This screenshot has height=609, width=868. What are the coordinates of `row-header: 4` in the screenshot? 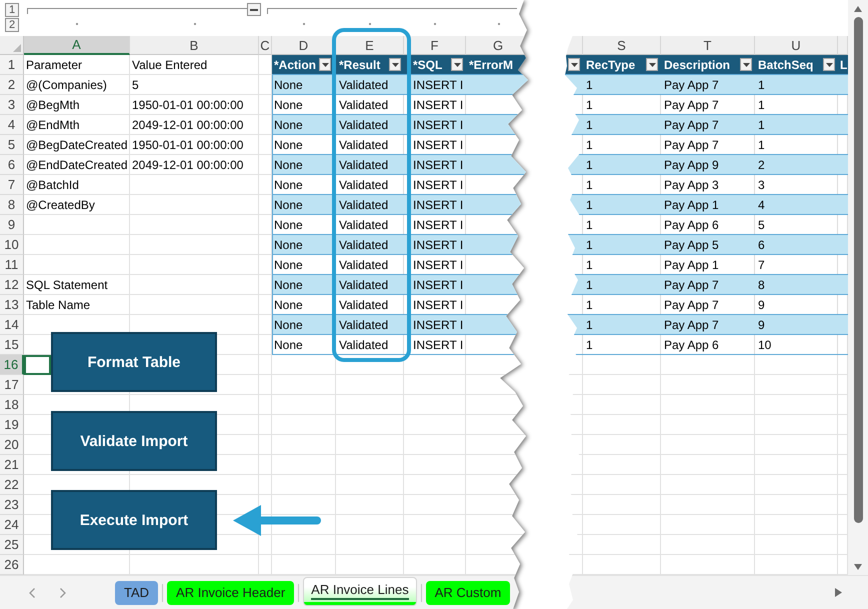 It's located at (12, 125).